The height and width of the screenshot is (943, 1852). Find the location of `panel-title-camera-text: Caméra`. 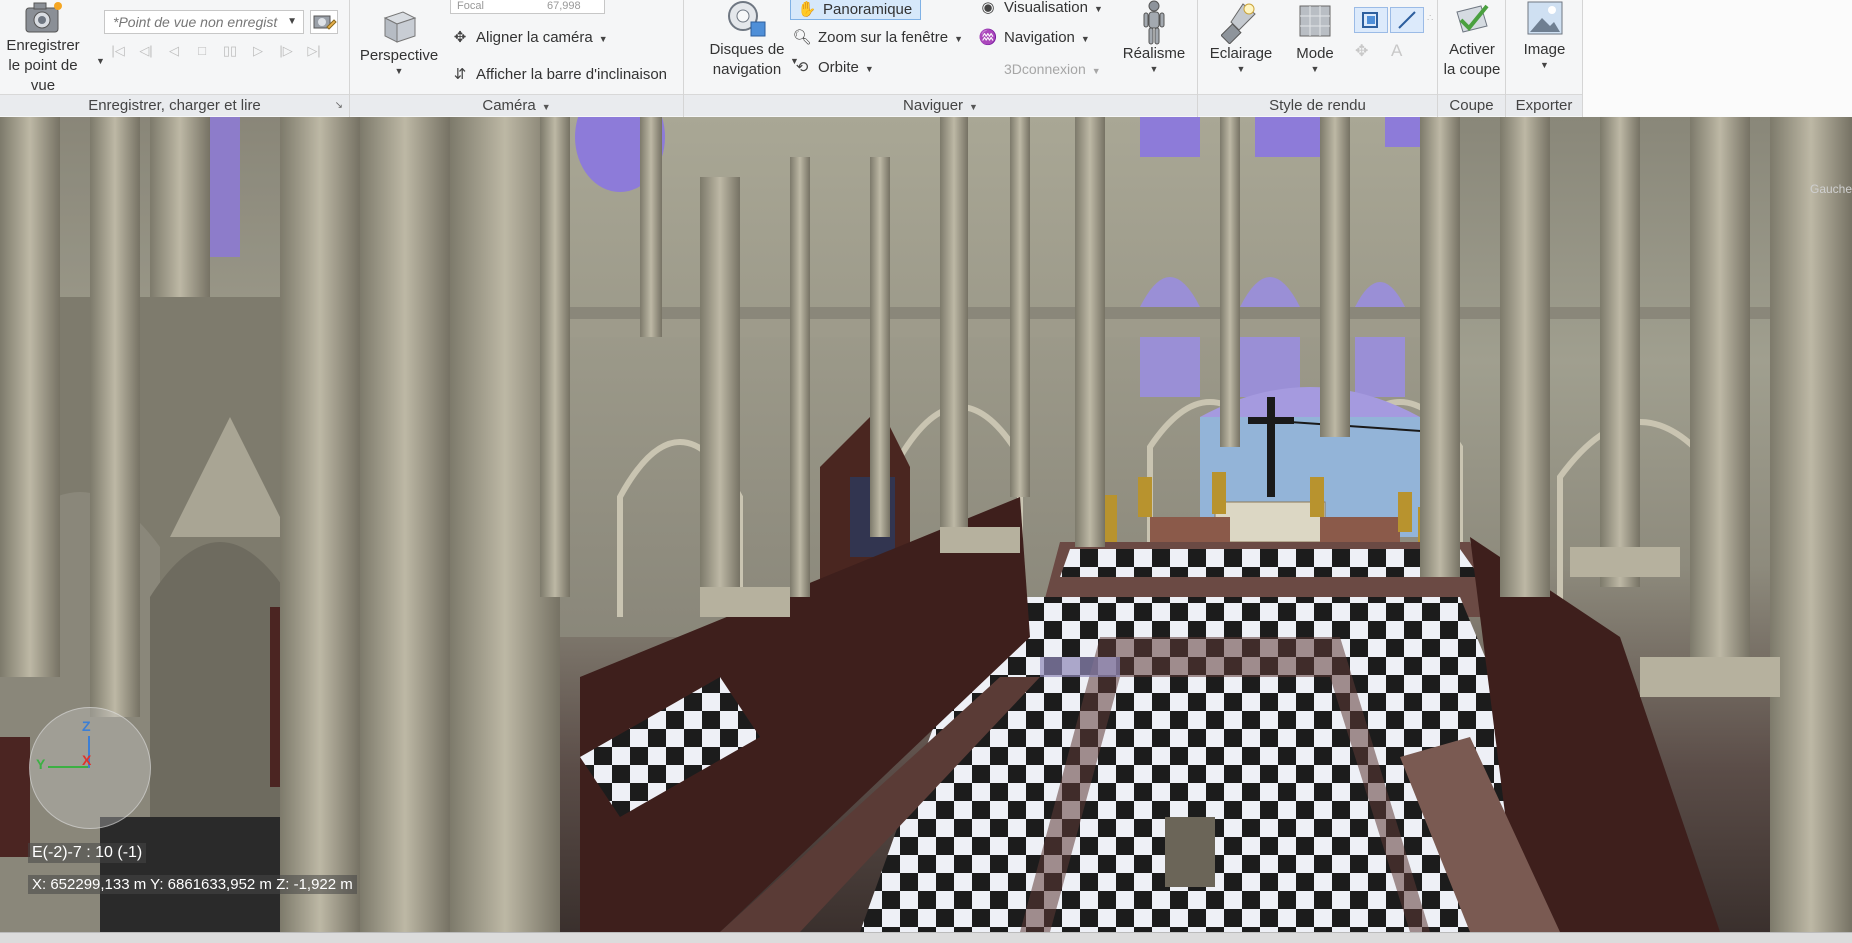

panel-title-camera-text: Caméra is located at coordinates (509, 105).